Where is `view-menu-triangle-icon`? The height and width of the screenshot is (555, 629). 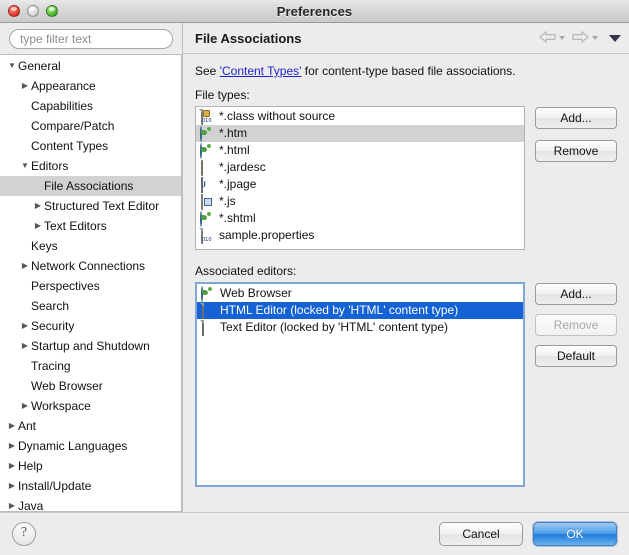
view-menu-triangle-icon is located at coordinates (615, 38).